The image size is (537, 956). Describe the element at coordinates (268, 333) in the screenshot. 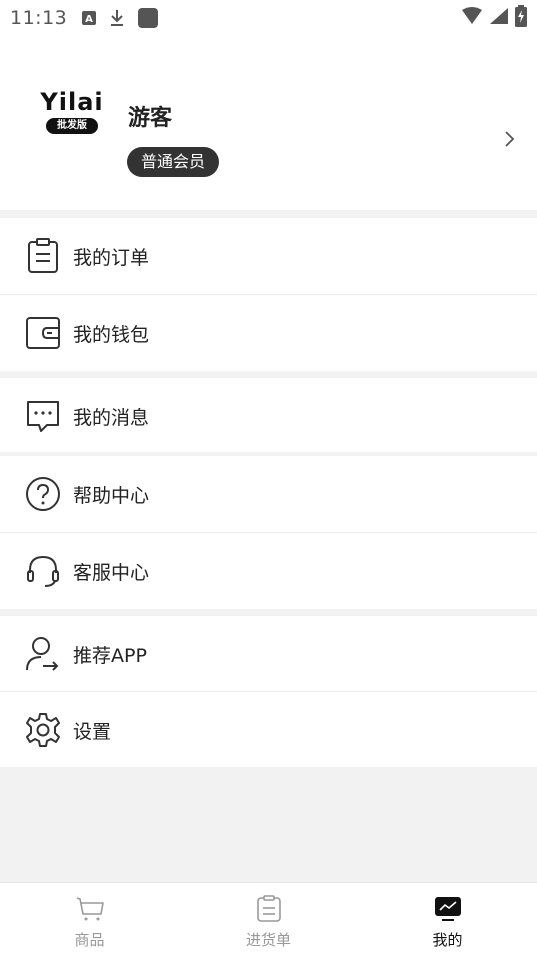

I see `menu-item-wallet: 我的钱包` at that location.